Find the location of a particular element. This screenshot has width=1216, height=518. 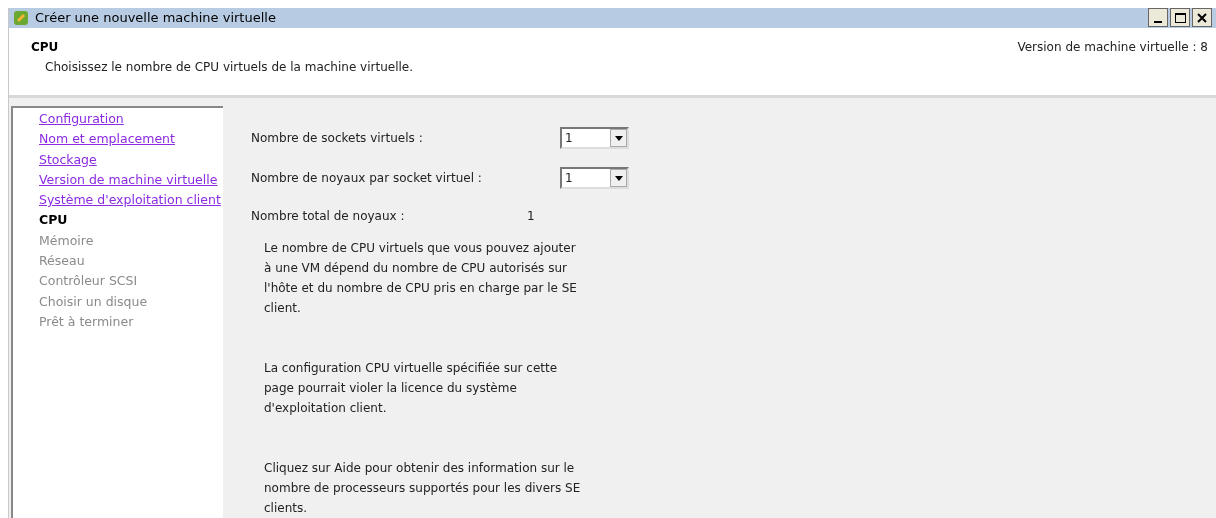

minimize-button is located at coordinates (1158, 18).